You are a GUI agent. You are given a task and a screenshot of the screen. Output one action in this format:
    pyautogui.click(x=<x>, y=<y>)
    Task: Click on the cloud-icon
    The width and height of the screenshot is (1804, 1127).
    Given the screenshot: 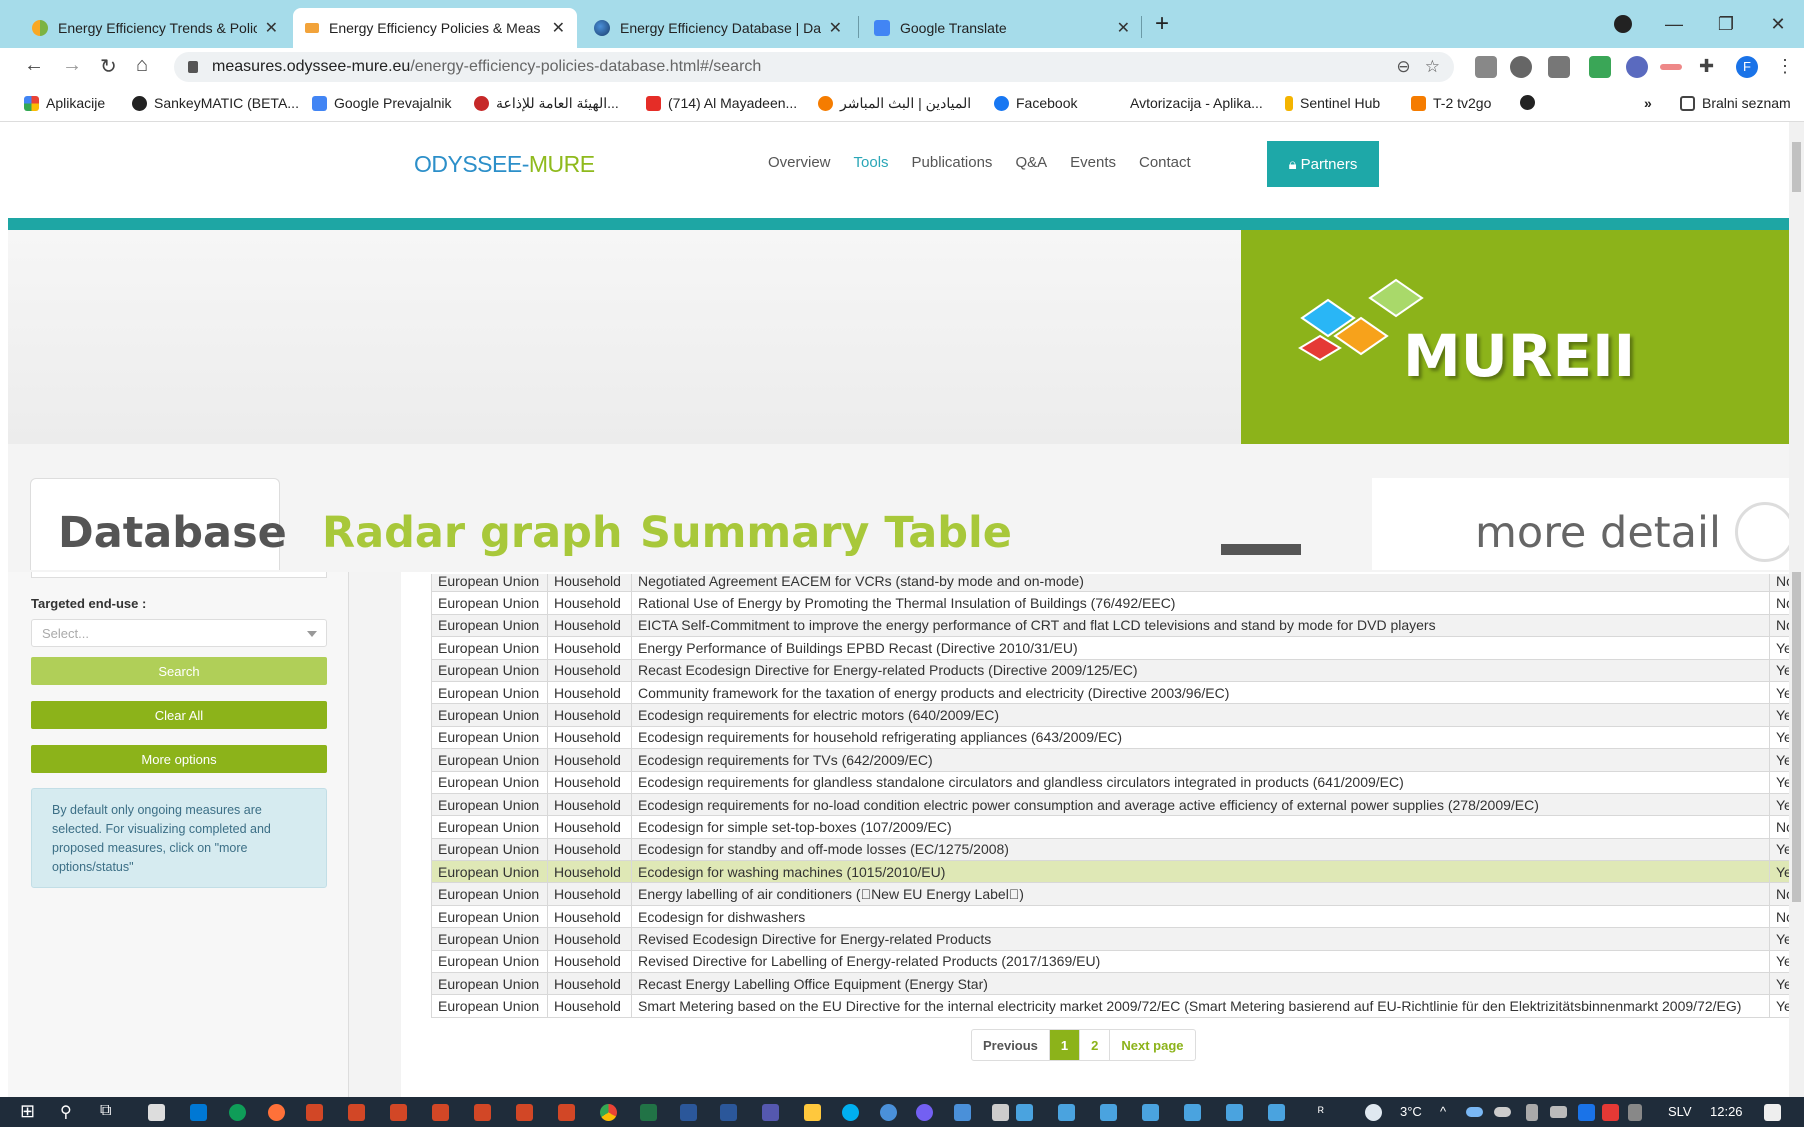 What is the action you would take?
    pyautogui.click(x=1502, y=1112)
    